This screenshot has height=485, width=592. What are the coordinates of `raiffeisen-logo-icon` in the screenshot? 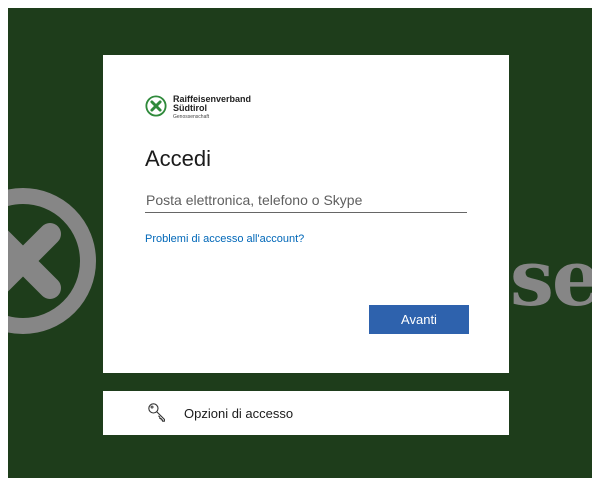 It's located at (156, 106).